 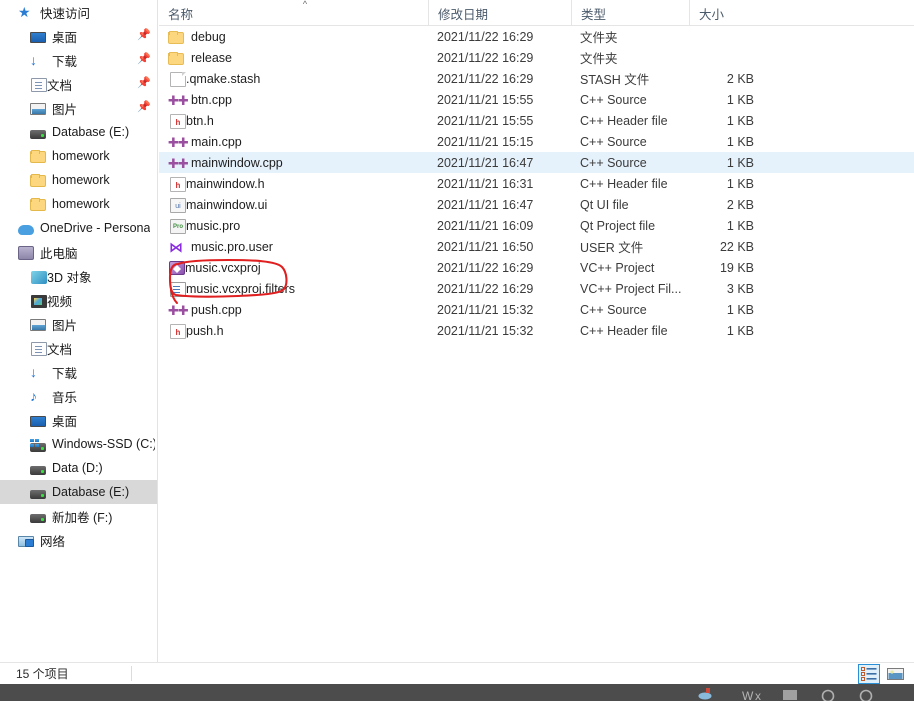 What do you see at coordinates (730, 13) in the screenshot?
I see `column-header-size: 大小` at bounding box center [730, 13].